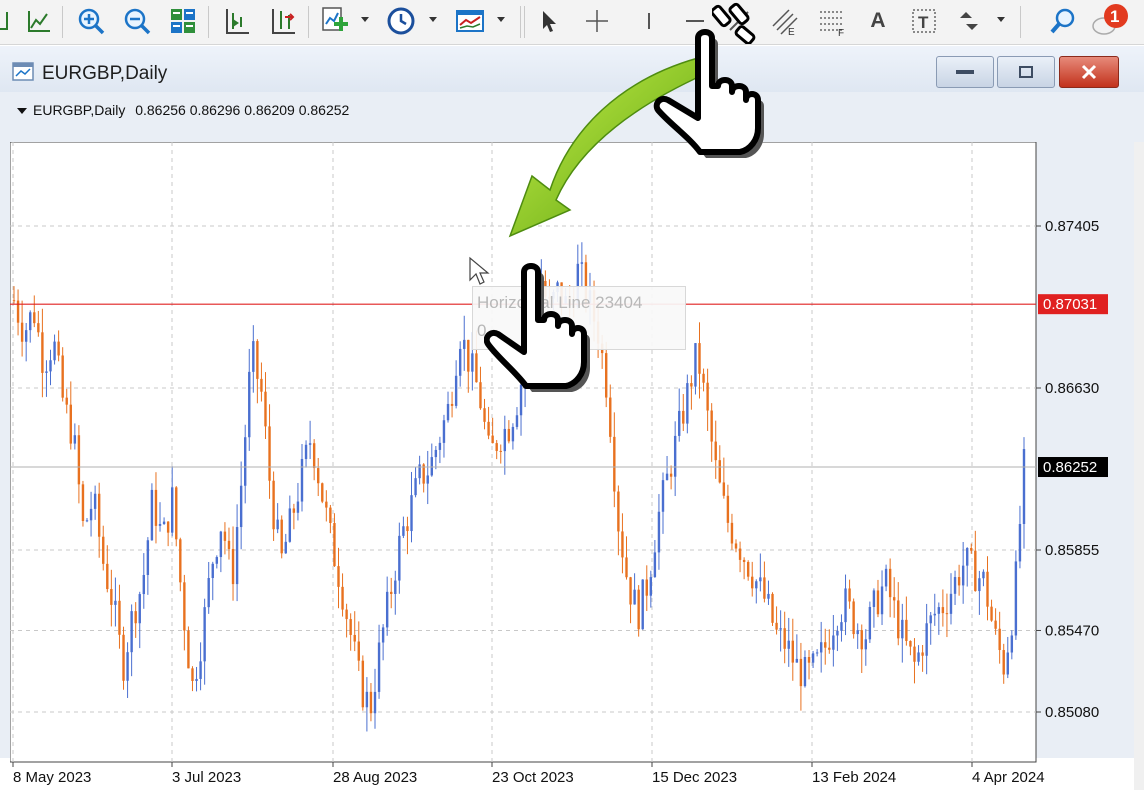 Image resolution: width=1144 pixels, height=795 pixels. I want to click on x-tick-label: 28 Aug 2023, so click(375, 777).